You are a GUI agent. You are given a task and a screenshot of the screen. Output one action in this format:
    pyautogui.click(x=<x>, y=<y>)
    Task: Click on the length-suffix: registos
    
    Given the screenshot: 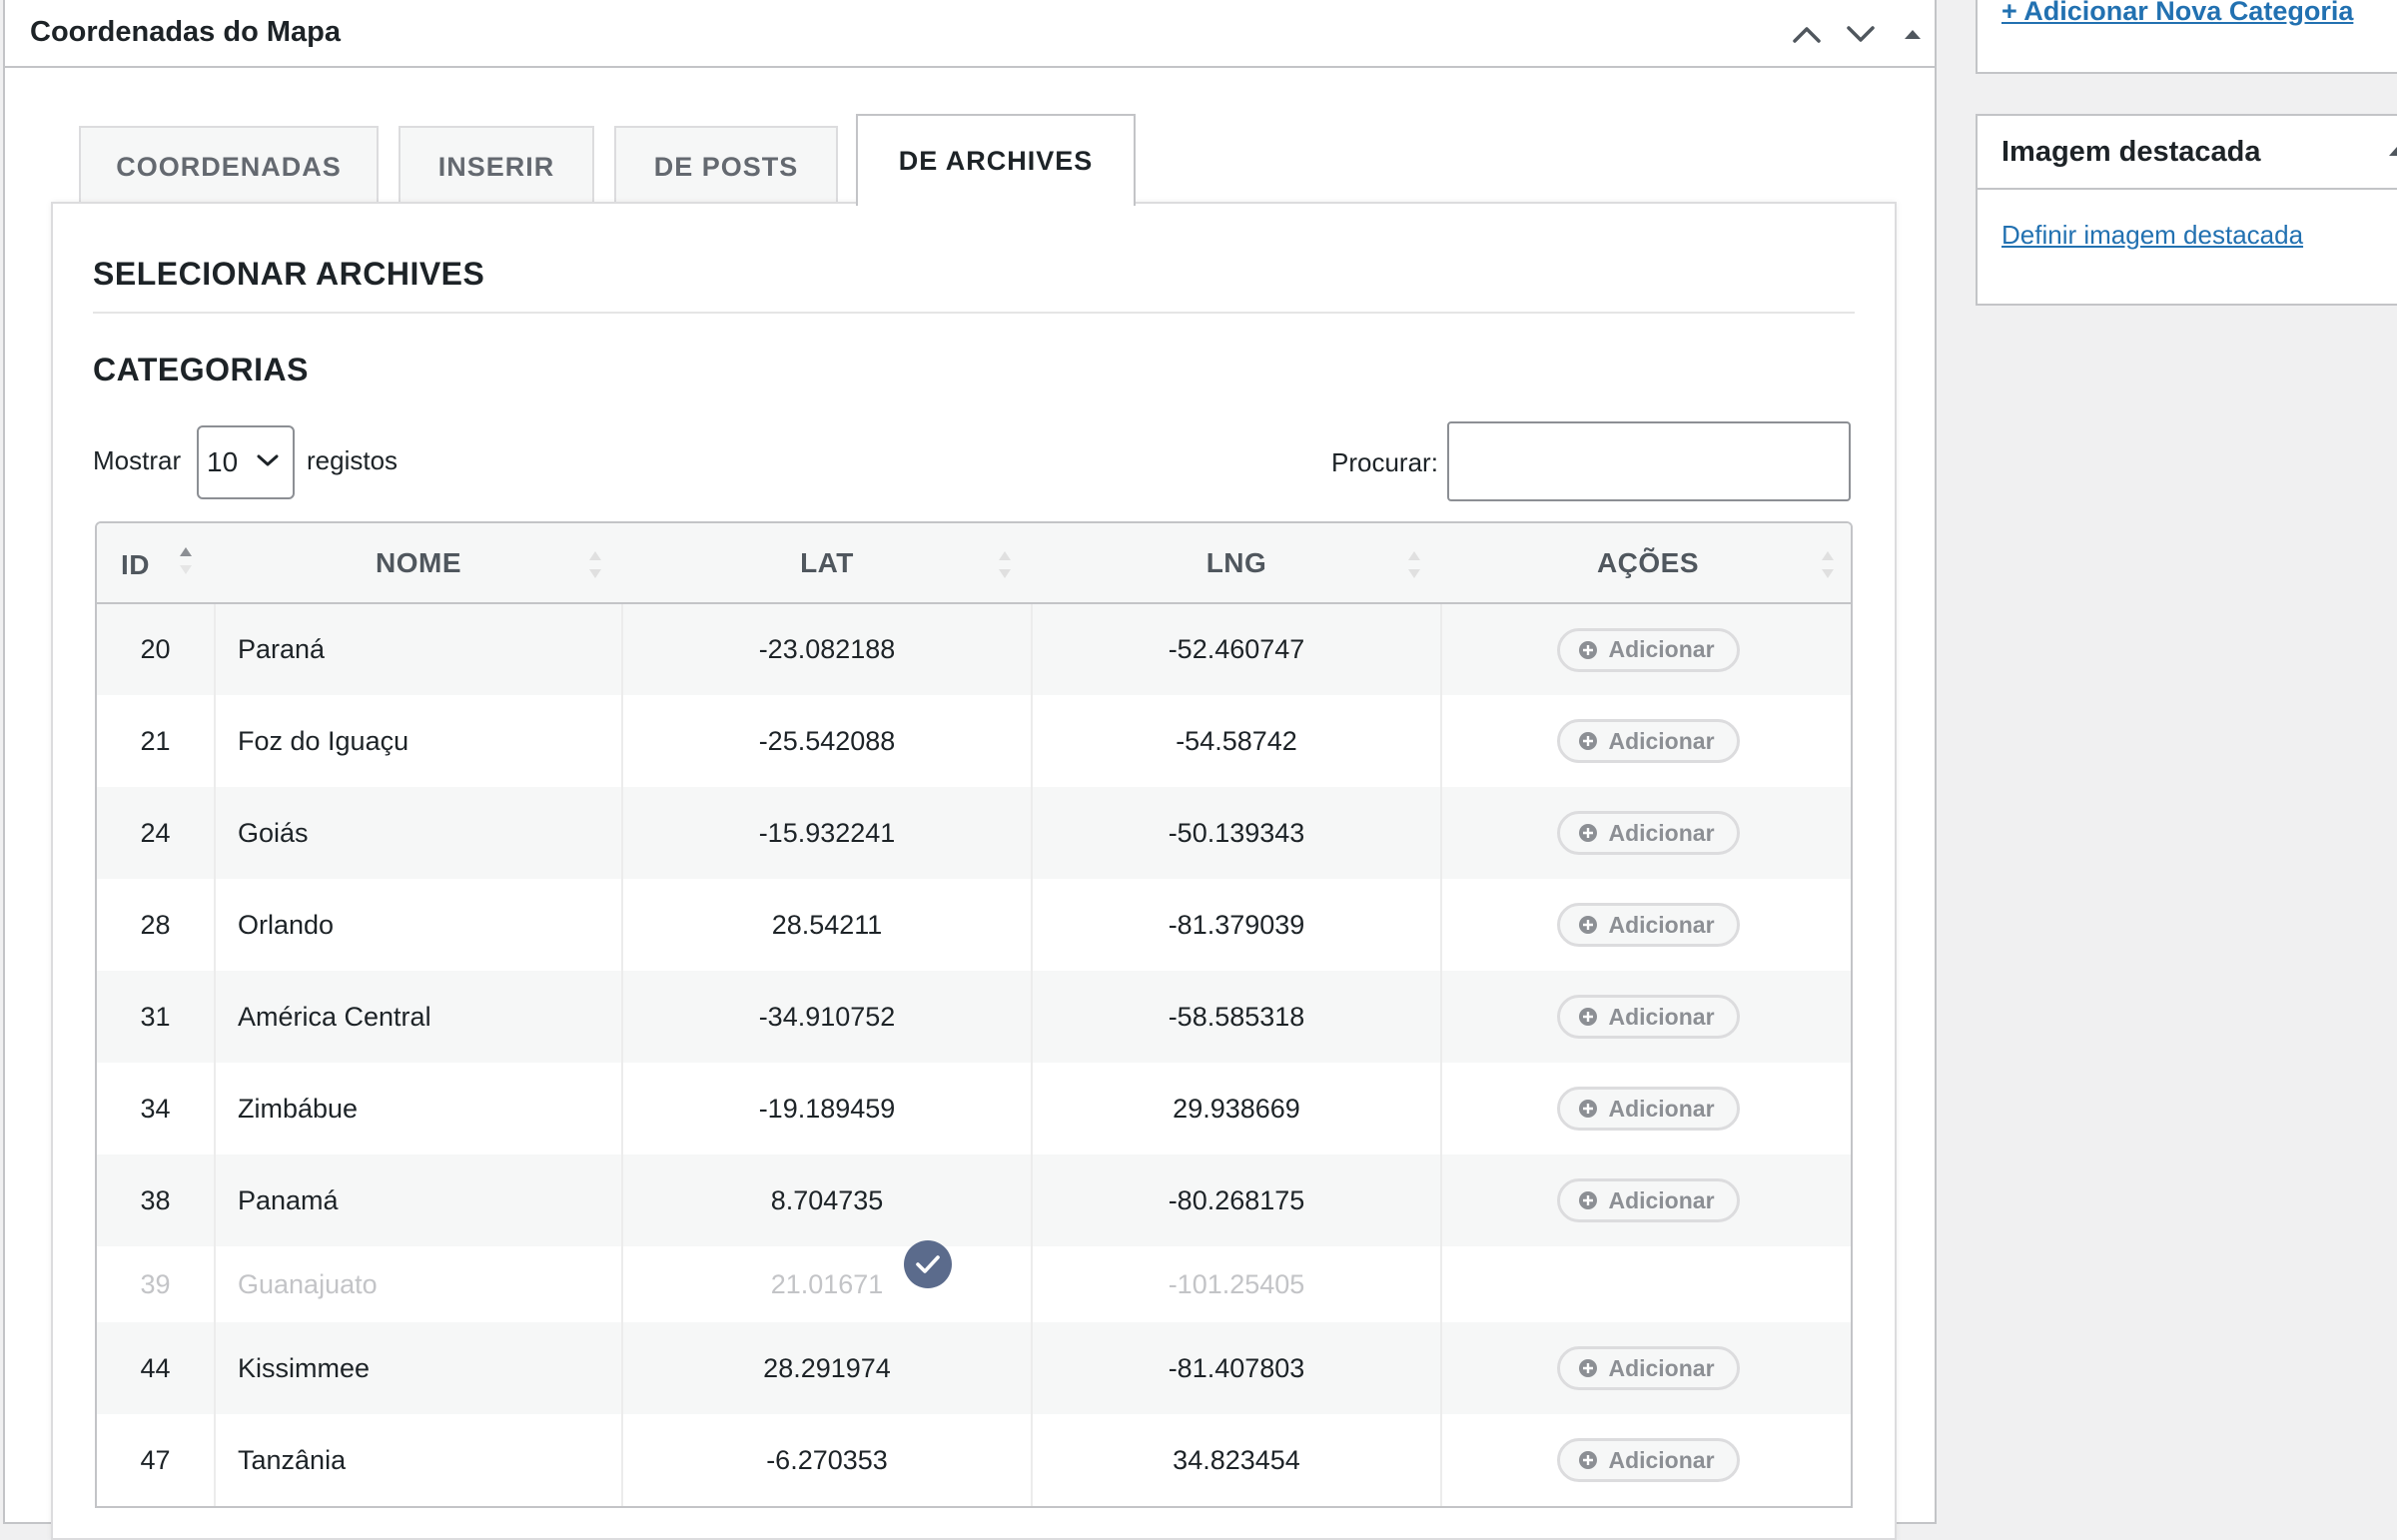 What is the action you would take?
    pyautogui.click(x=353, y=460)
    